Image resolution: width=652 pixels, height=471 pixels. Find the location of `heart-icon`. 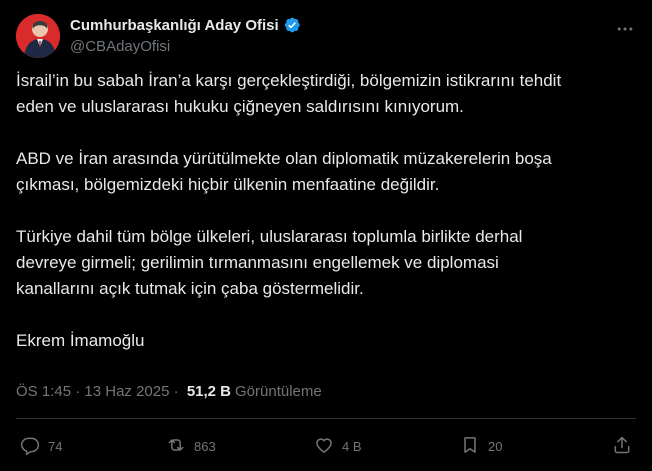

heart-icon is located at coordinates (324, 446).